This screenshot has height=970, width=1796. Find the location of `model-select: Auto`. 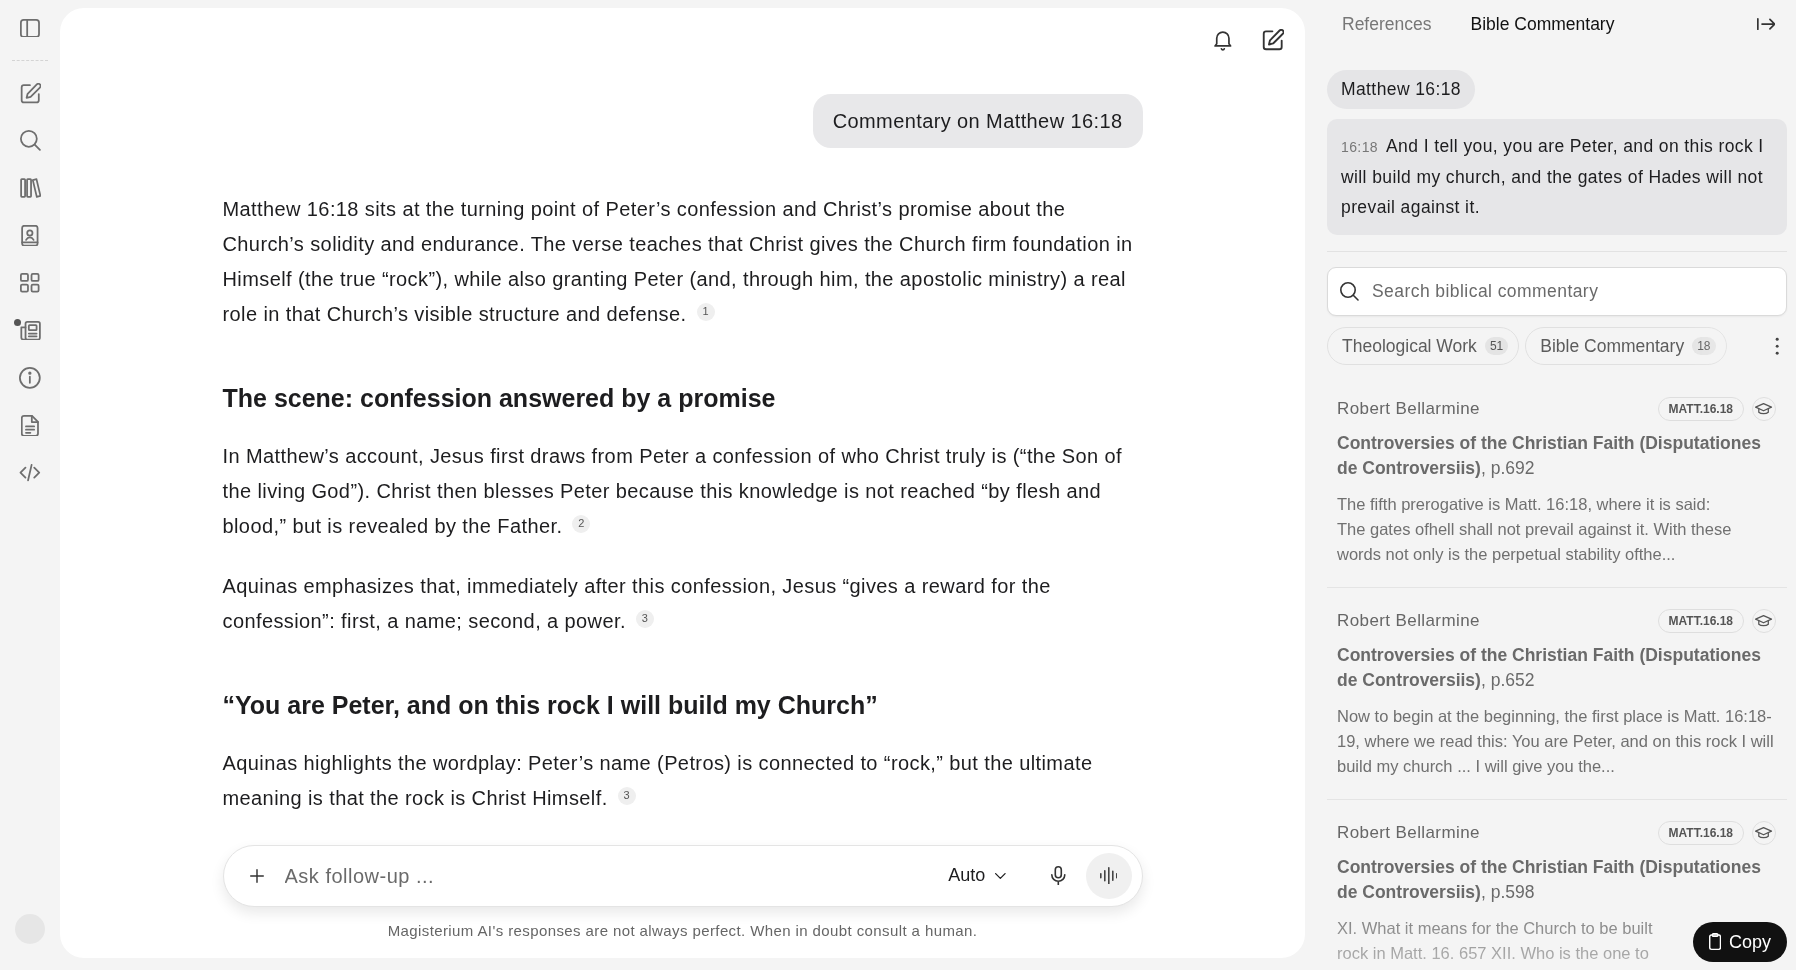

model-select: Auto is located at coordinates (977, 875).